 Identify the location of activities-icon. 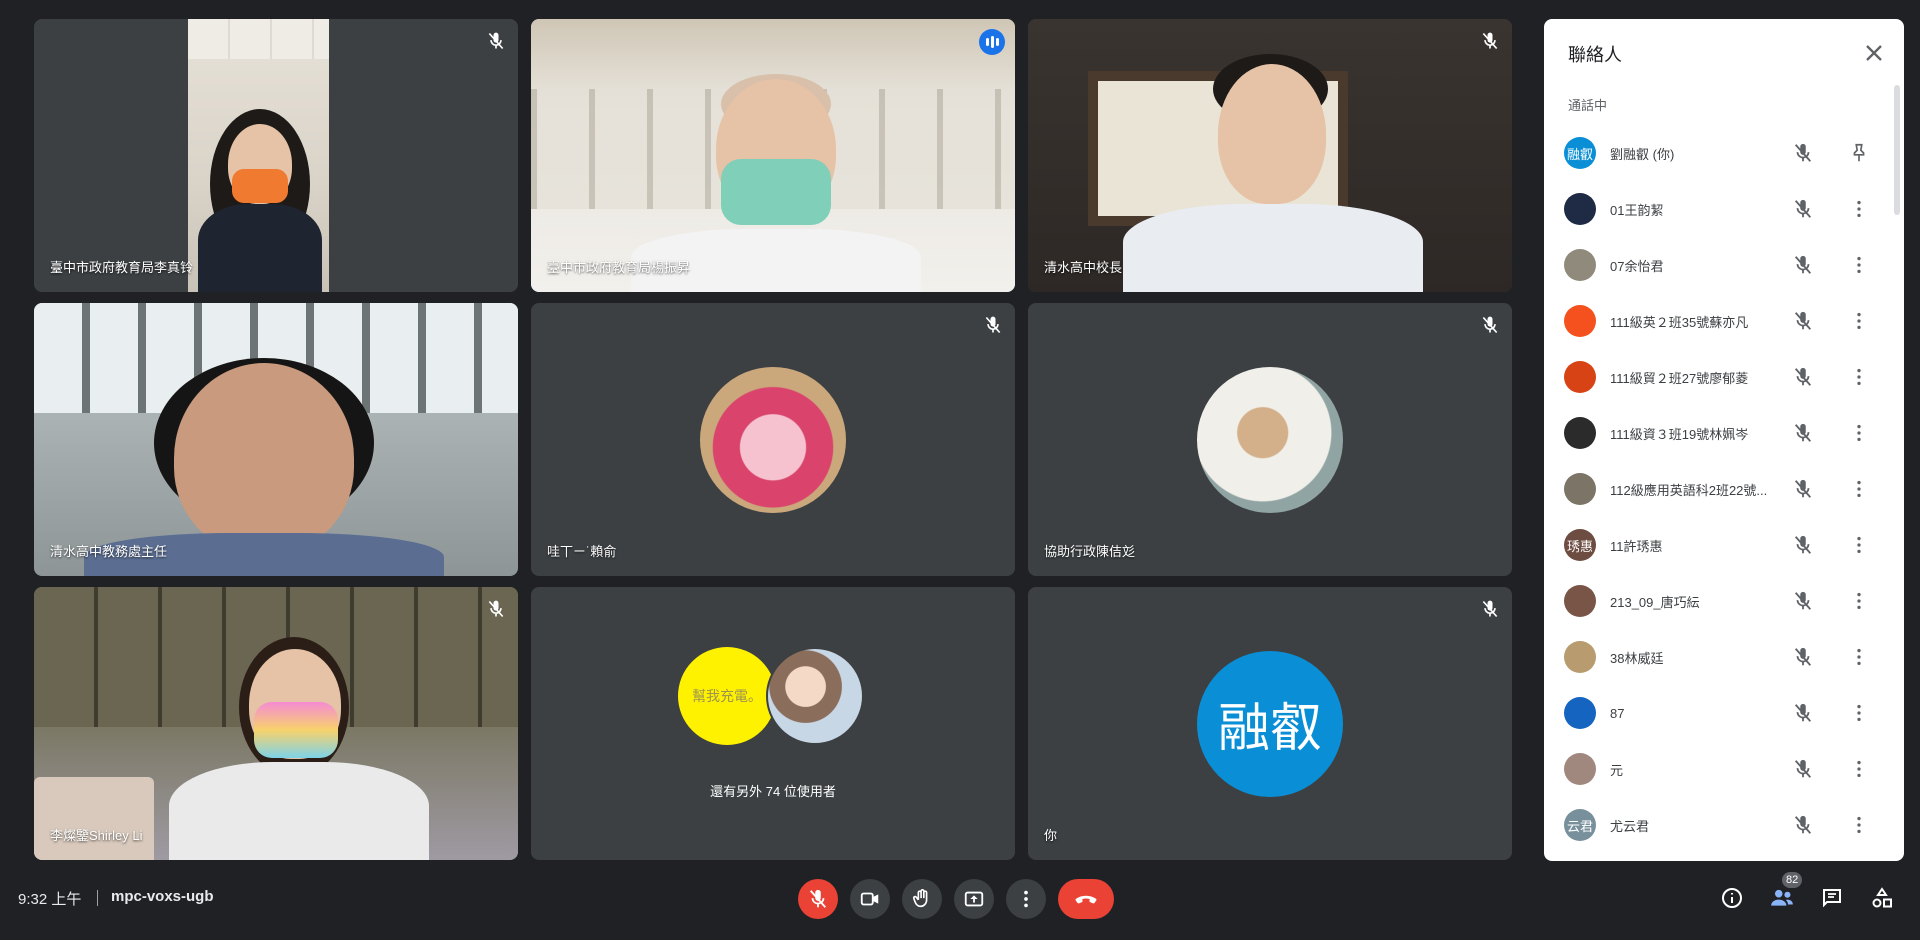
(1882, 897).